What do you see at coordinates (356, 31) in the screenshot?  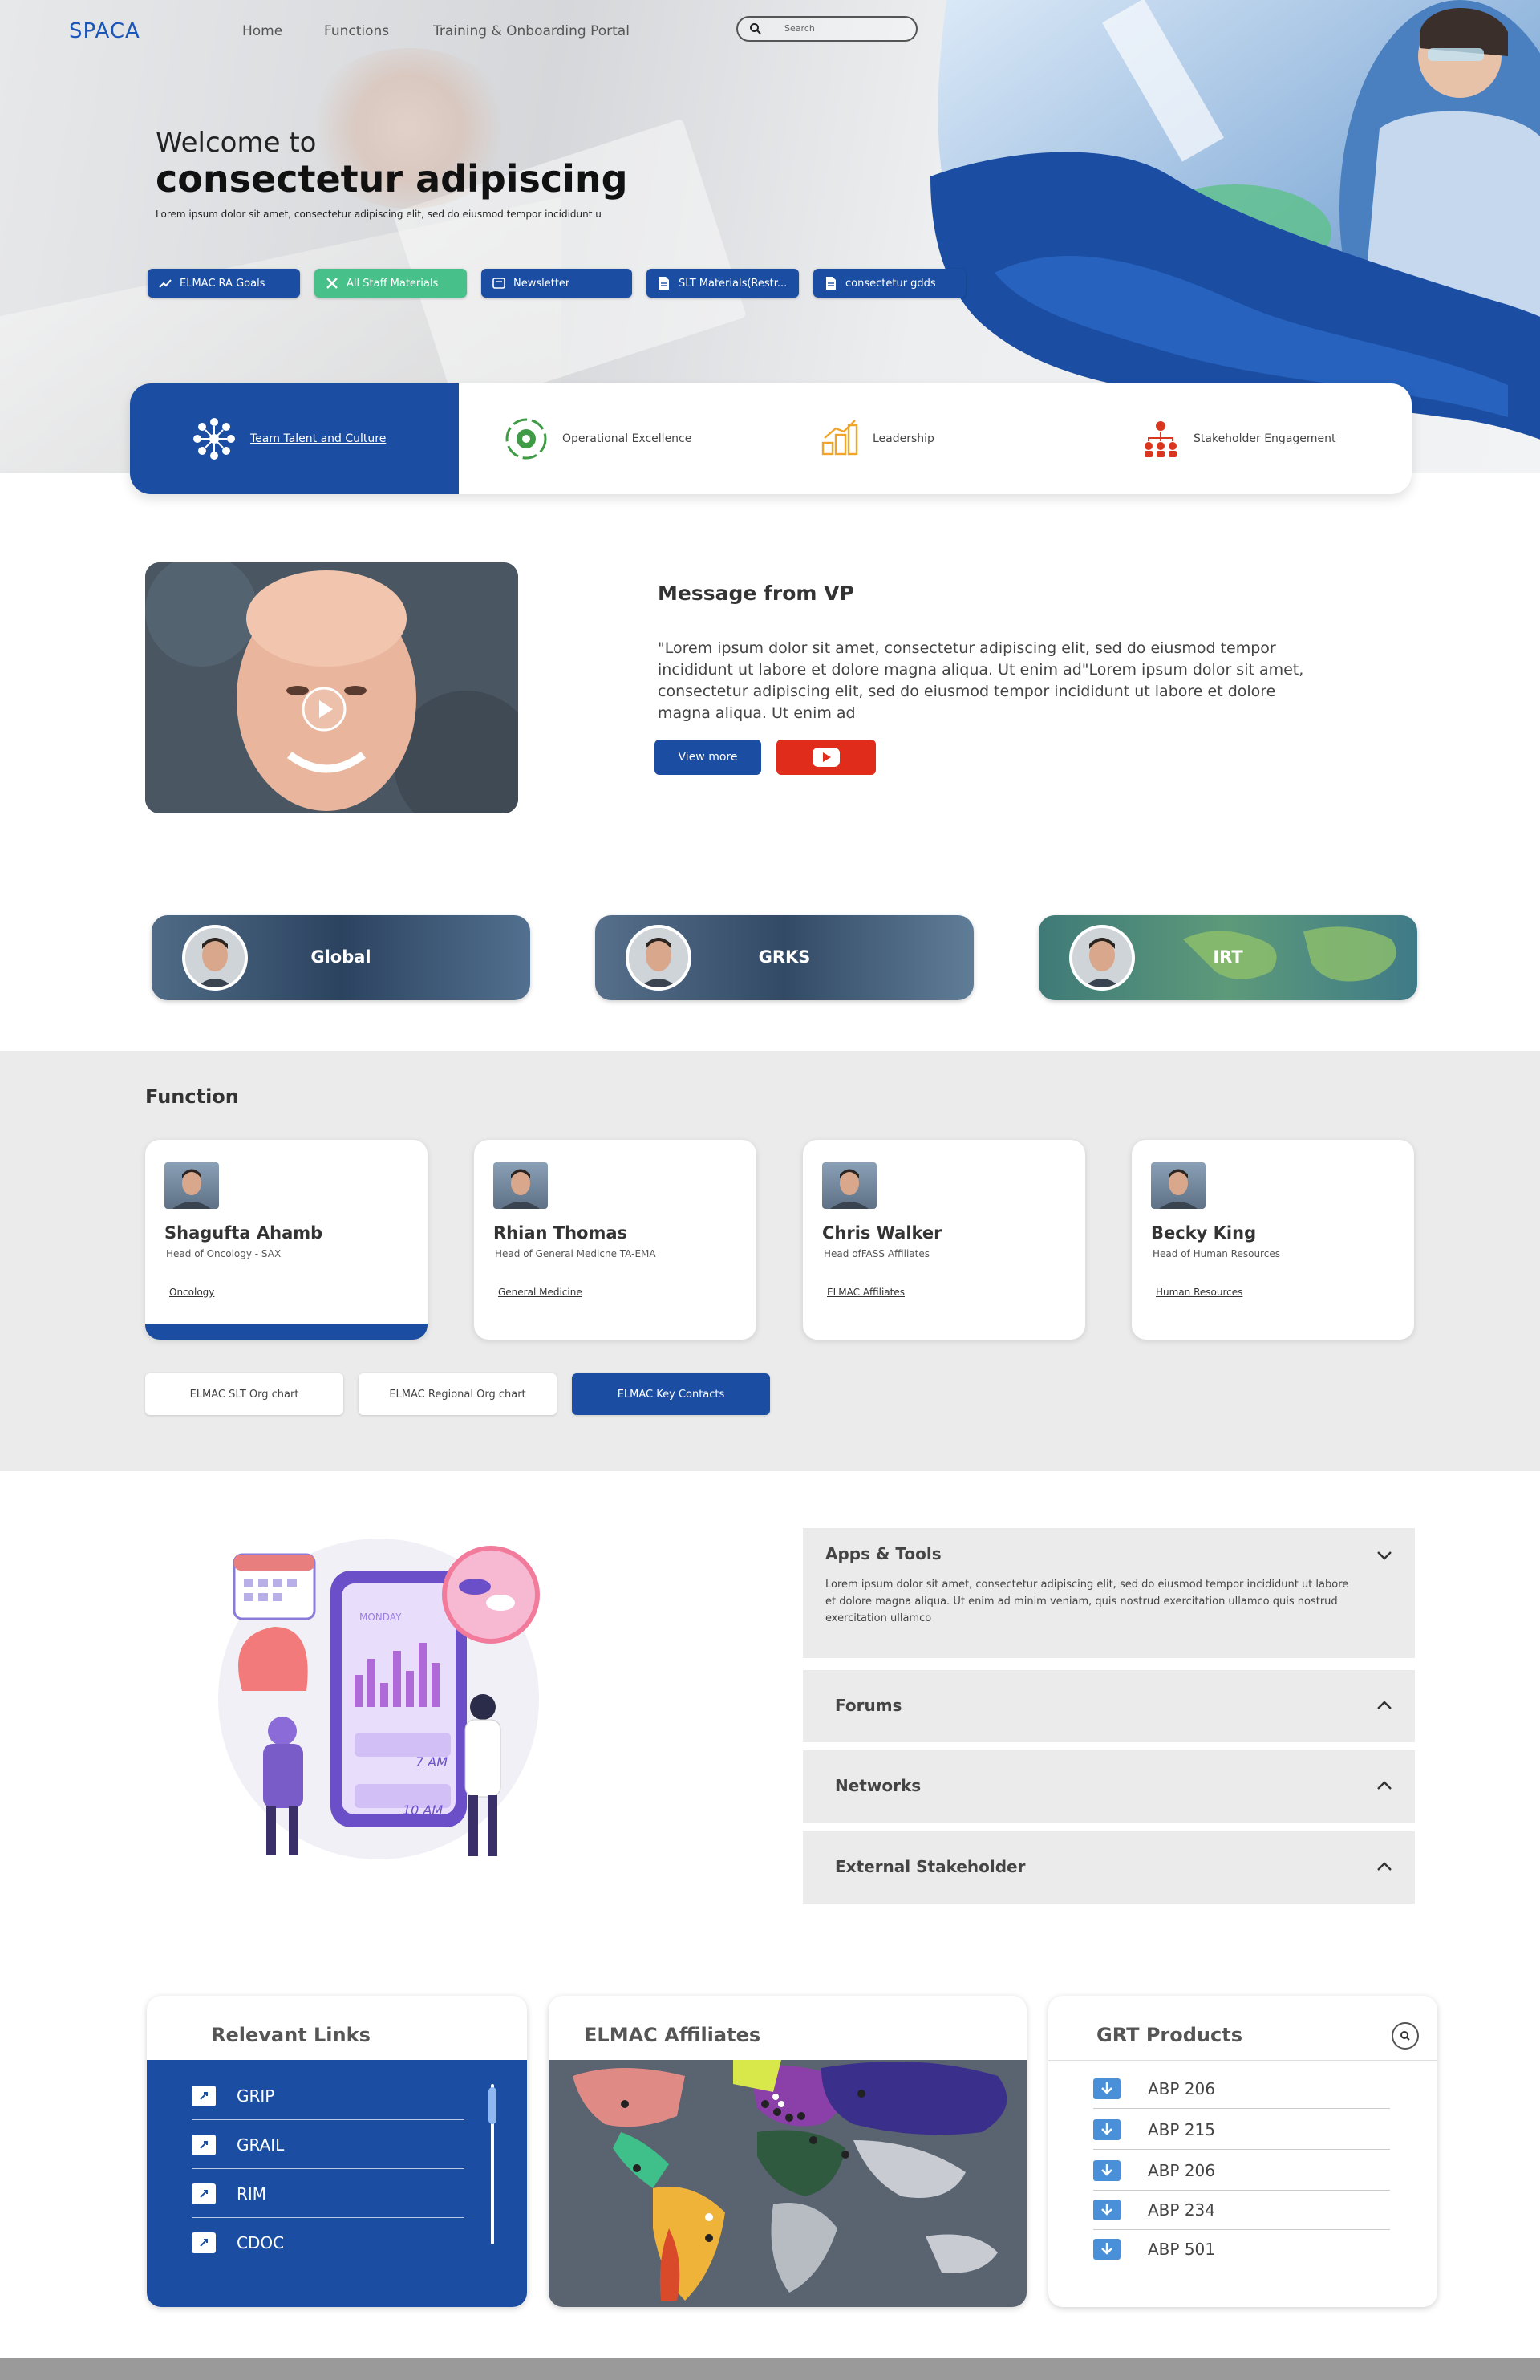 I see `nav-functions-link: Functions` at bounding box center [356, 31].